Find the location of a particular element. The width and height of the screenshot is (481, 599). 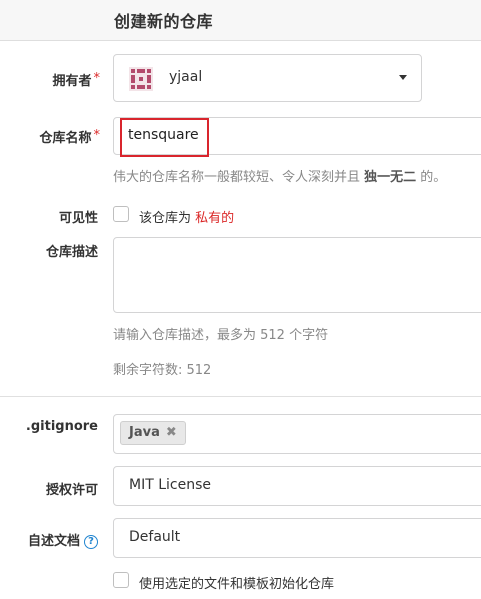

owner-avatar-icon is located at coordinates (141, 79).